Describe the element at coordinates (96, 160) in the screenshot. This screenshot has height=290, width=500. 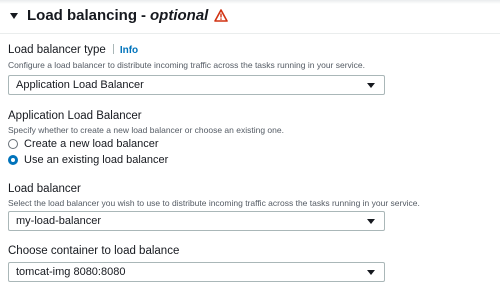
I see `radio-label: Use an existing load balancer` at that location.